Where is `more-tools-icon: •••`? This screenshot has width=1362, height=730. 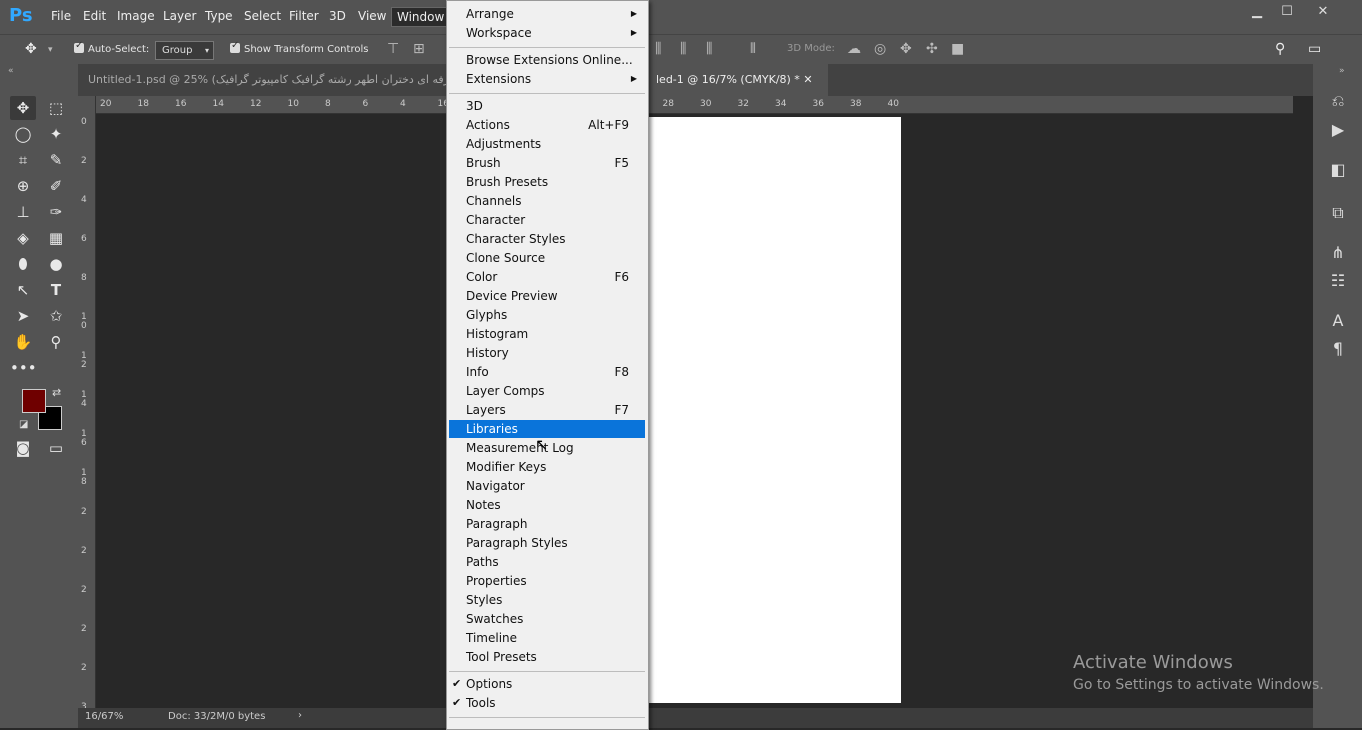
more-tools-icon: ••• is located at coordinates (23, 368).